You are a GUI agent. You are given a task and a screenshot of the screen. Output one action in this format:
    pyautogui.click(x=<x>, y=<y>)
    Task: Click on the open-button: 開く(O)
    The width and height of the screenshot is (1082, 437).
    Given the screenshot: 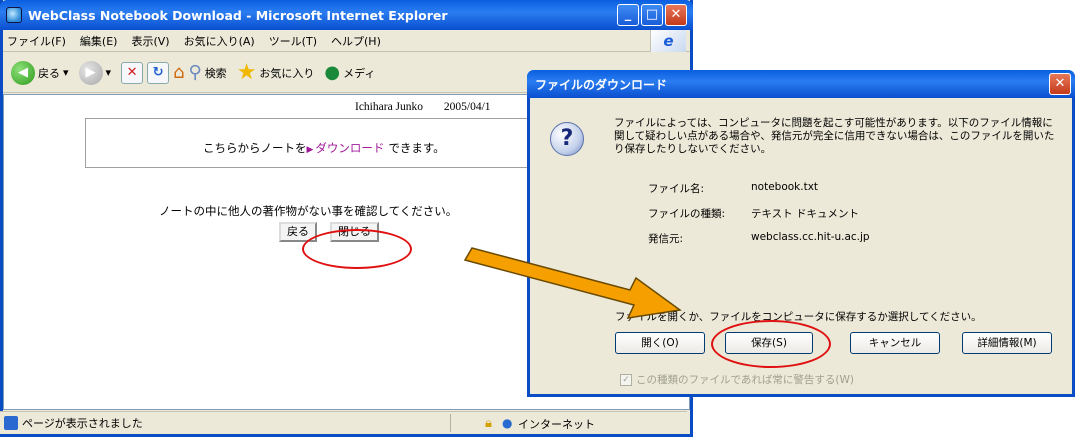 What is the action you would take?
    pyautogui.click(x=660, y=343)
    